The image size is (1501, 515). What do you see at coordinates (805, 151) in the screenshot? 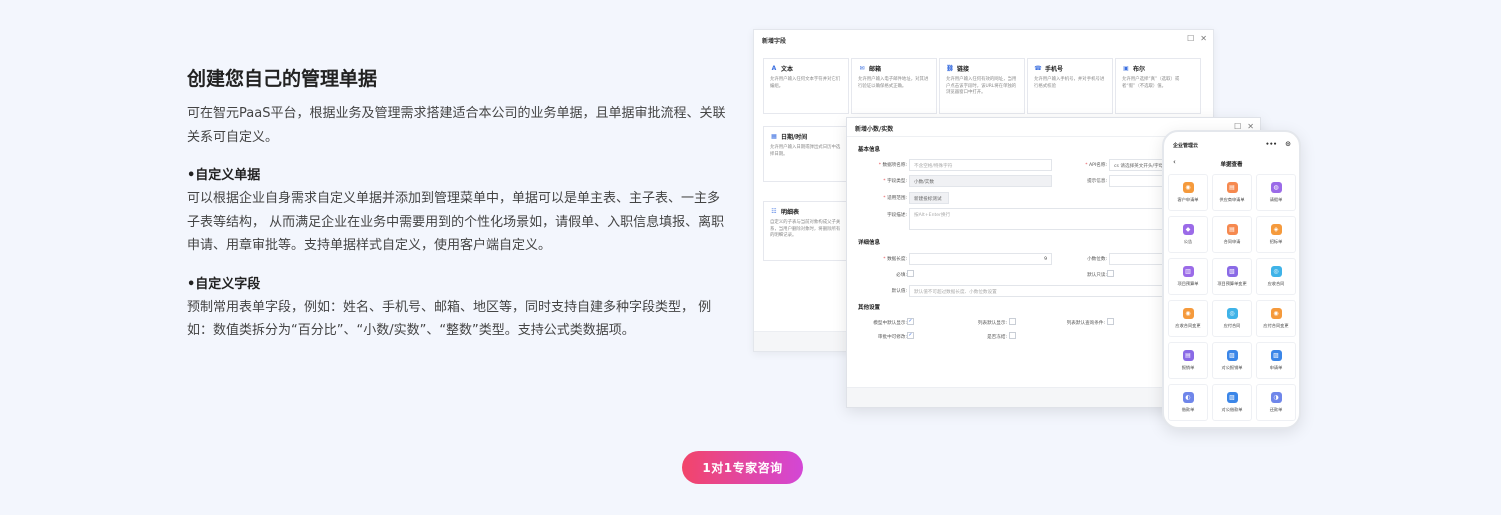
I see `field-card-desc: 允许用户输入日期或弹出式日历中选择日期。` at bounding box center [805, 151].